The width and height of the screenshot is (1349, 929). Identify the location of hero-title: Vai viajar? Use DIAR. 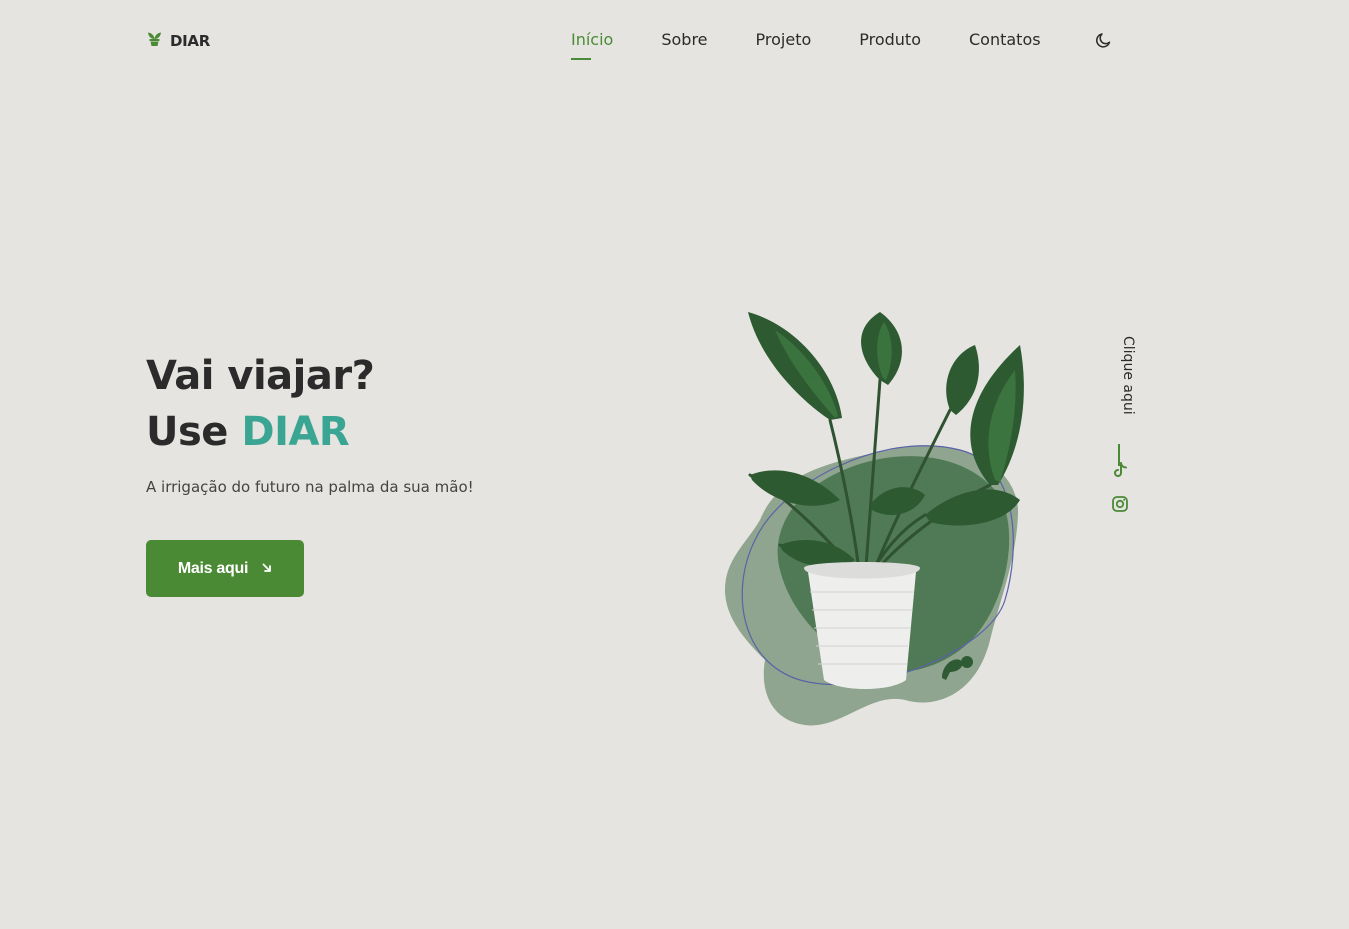
(260, 404).